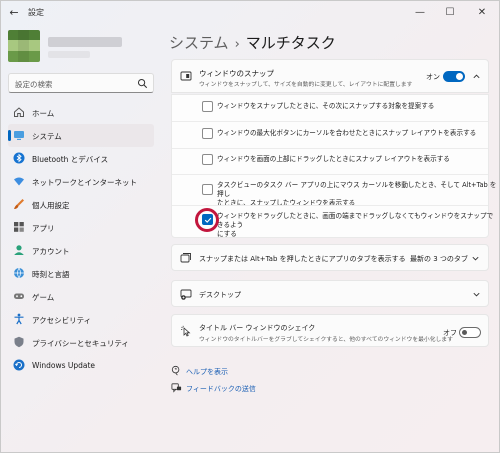  Describe the element at coordinates (439, 259) in the screenshot. I see `alt-tab-dropdown: 最新の 3 つのタブ` at that location.